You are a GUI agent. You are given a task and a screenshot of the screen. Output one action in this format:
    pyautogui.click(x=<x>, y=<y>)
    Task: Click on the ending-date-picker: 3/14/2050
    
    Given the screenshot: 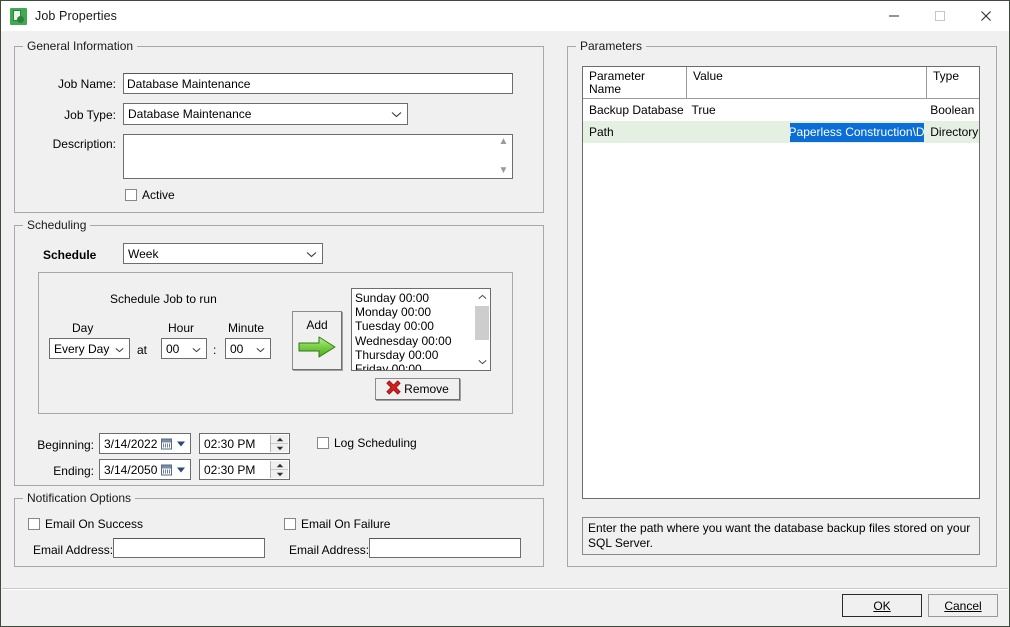 What is the action you would take?
    pyautogui.click(x=145, y=469)
    